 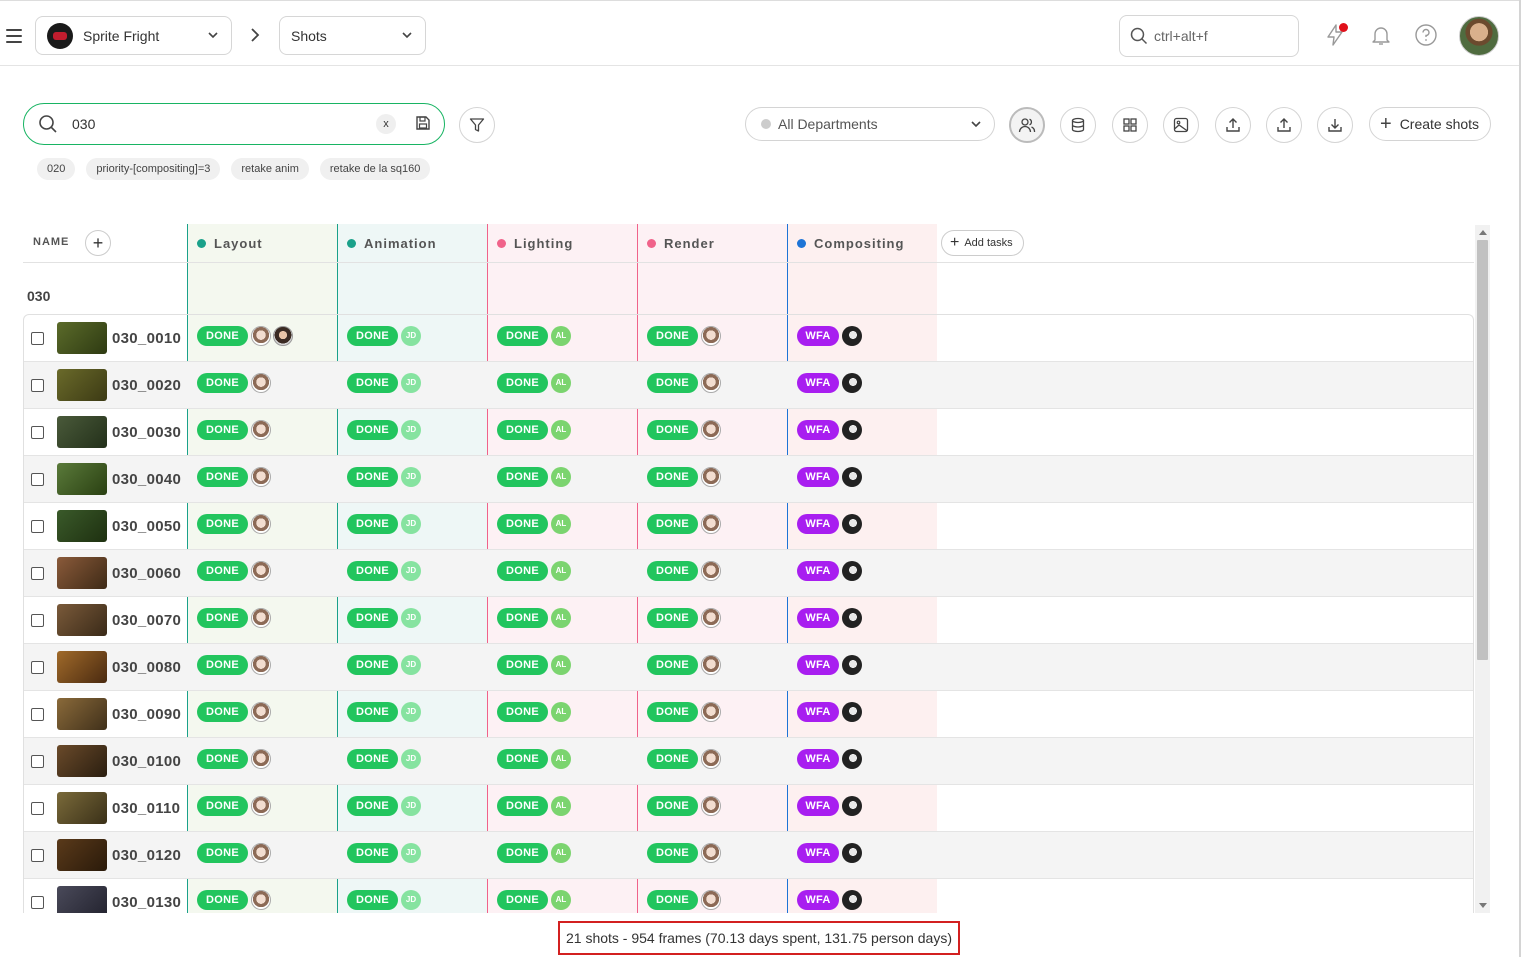 I want to click on menu-icon, so click(x=14, y=36).